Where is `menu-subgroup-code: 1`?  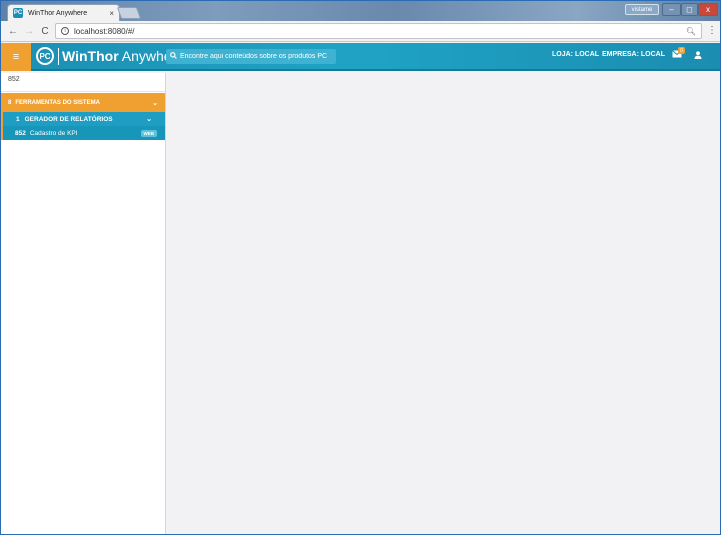 menu-subgroup-code: 1 is located at coordinates (18, 119).